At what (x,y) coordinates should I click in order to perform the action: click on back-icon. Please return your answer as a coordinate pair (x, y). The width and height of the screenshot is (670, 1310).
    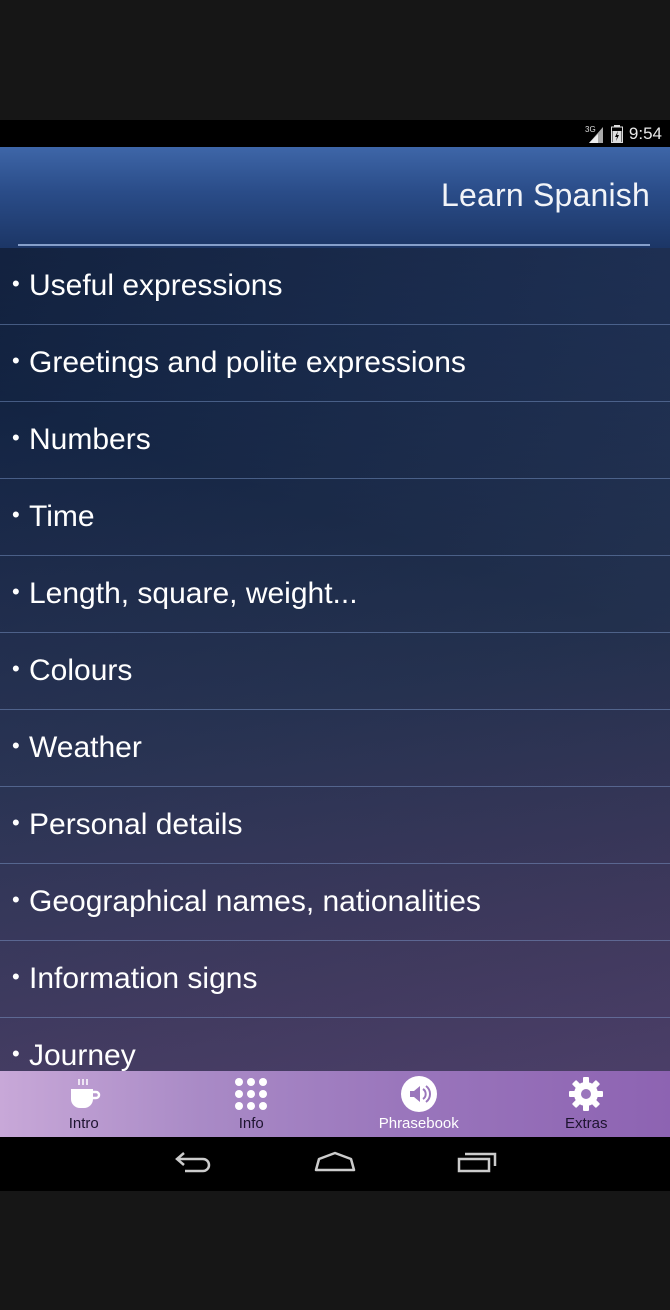
    Looking at the image, I should click on (193, 1164).